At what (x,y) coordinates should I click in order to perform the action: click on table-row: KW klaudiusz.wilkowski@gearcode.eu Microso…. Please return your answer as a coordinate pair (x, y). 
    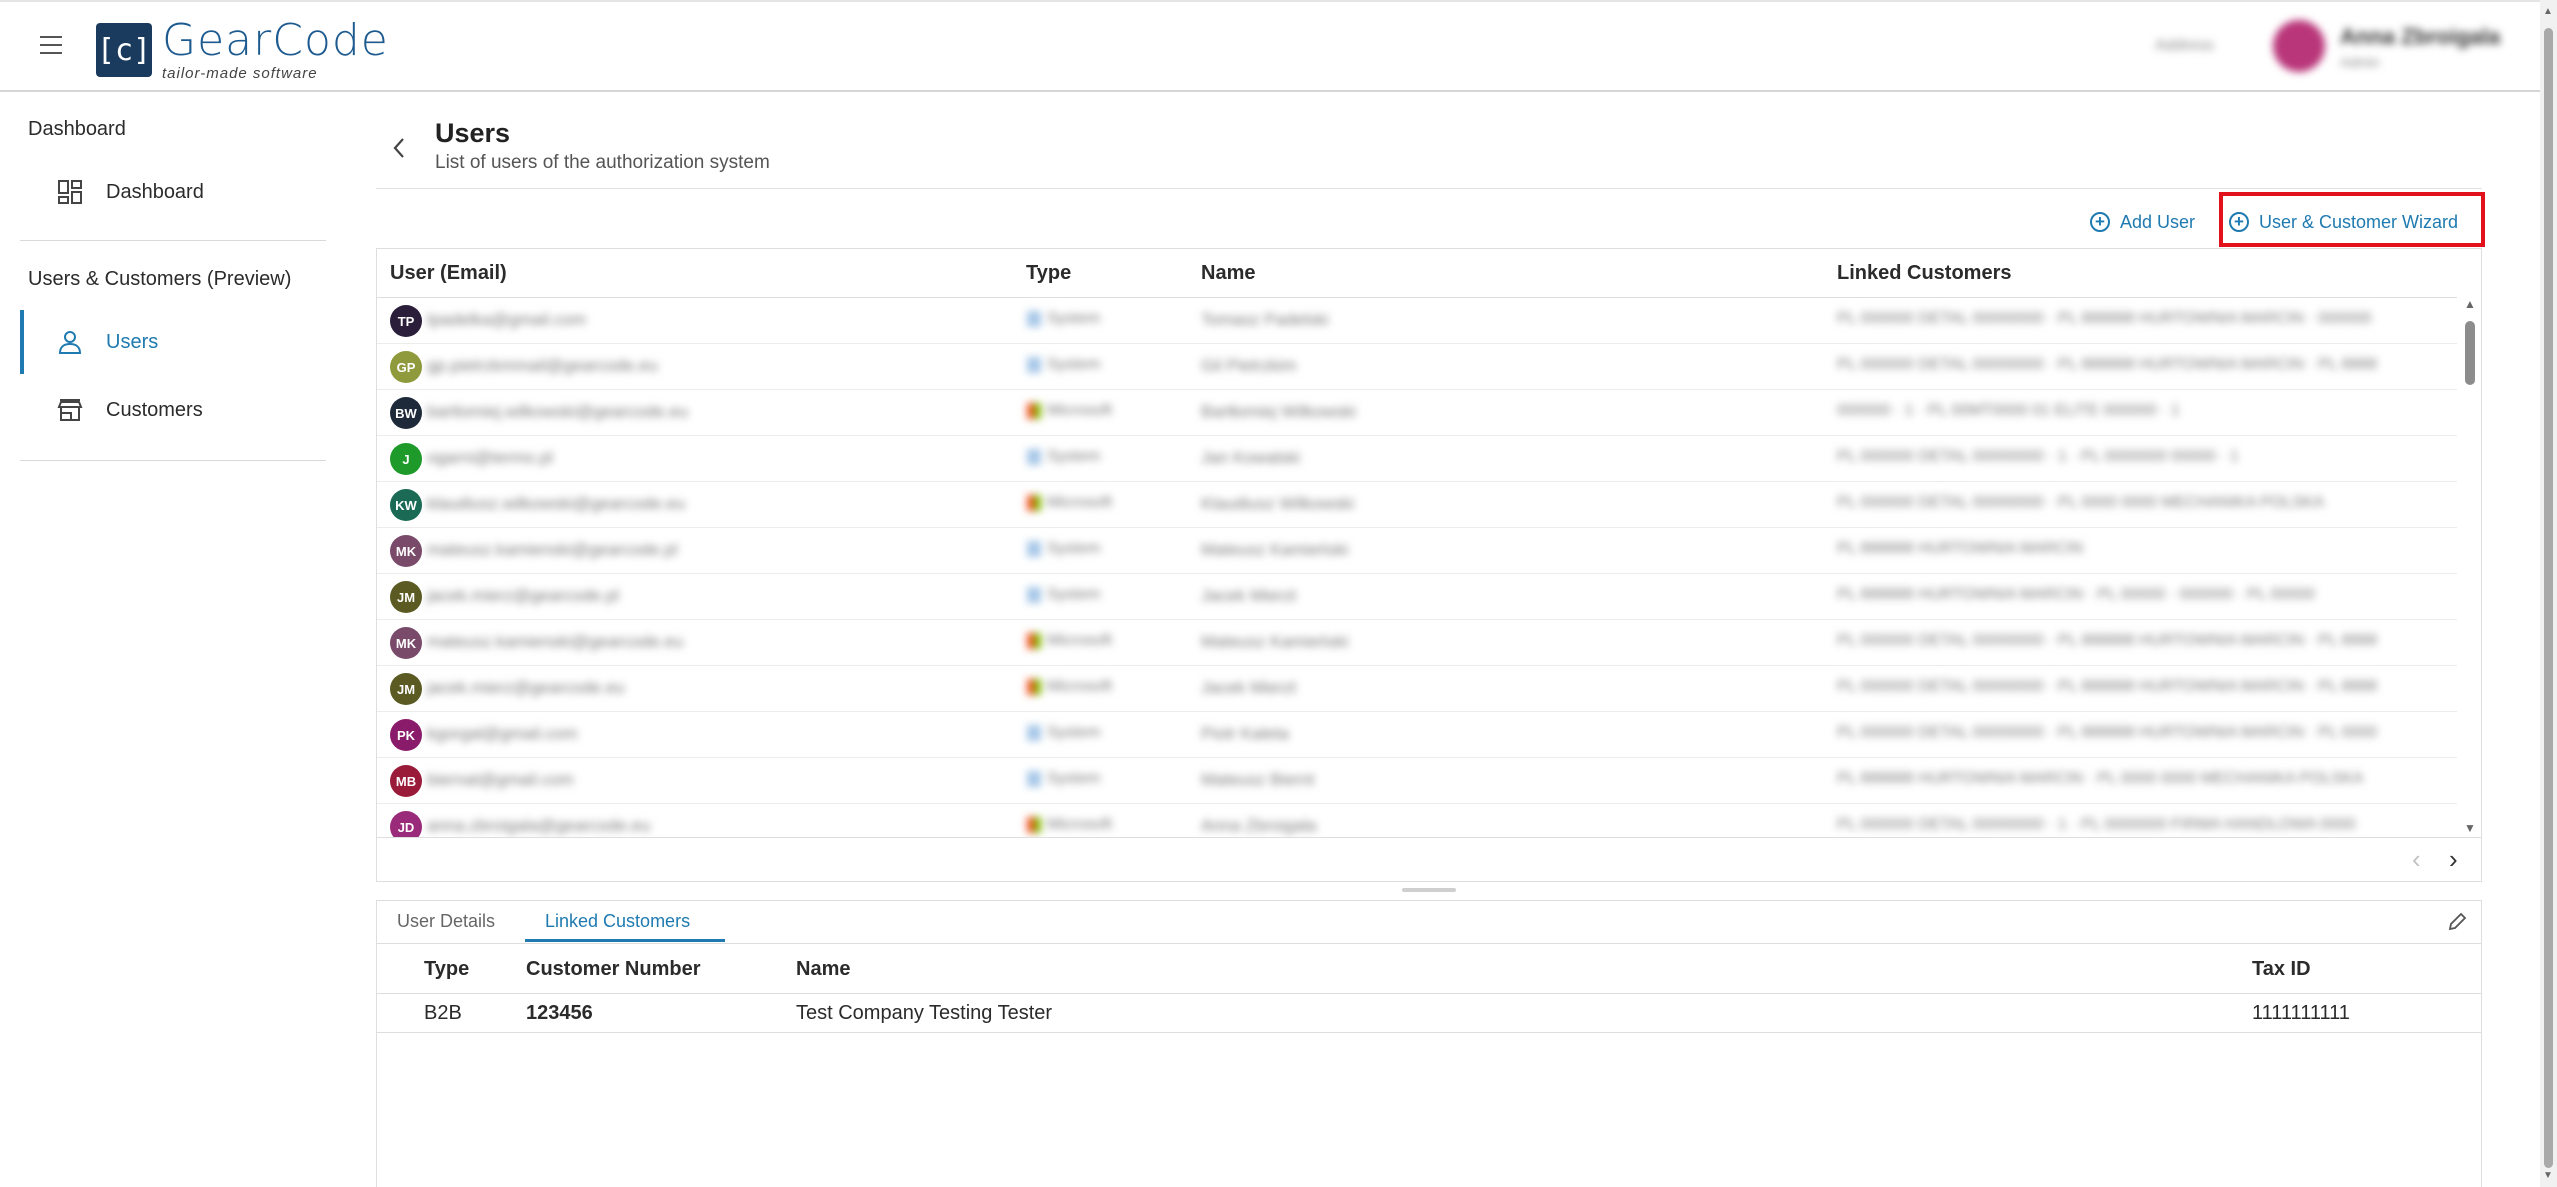
    Looking at the image, I should click on (1417, 504).